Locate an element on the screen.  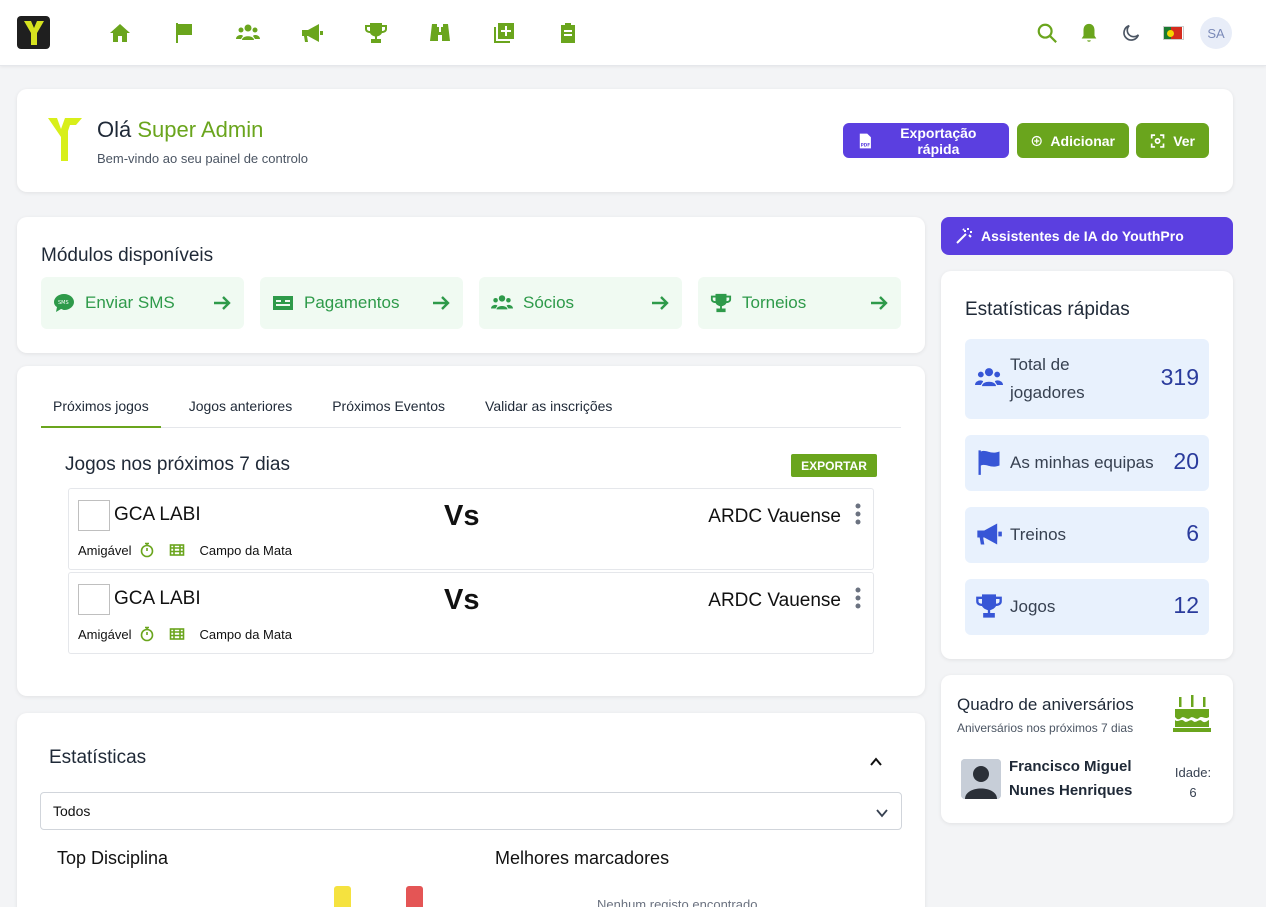
match-meta: Amigável Campo da Mata is located at coordinates (185, 550).